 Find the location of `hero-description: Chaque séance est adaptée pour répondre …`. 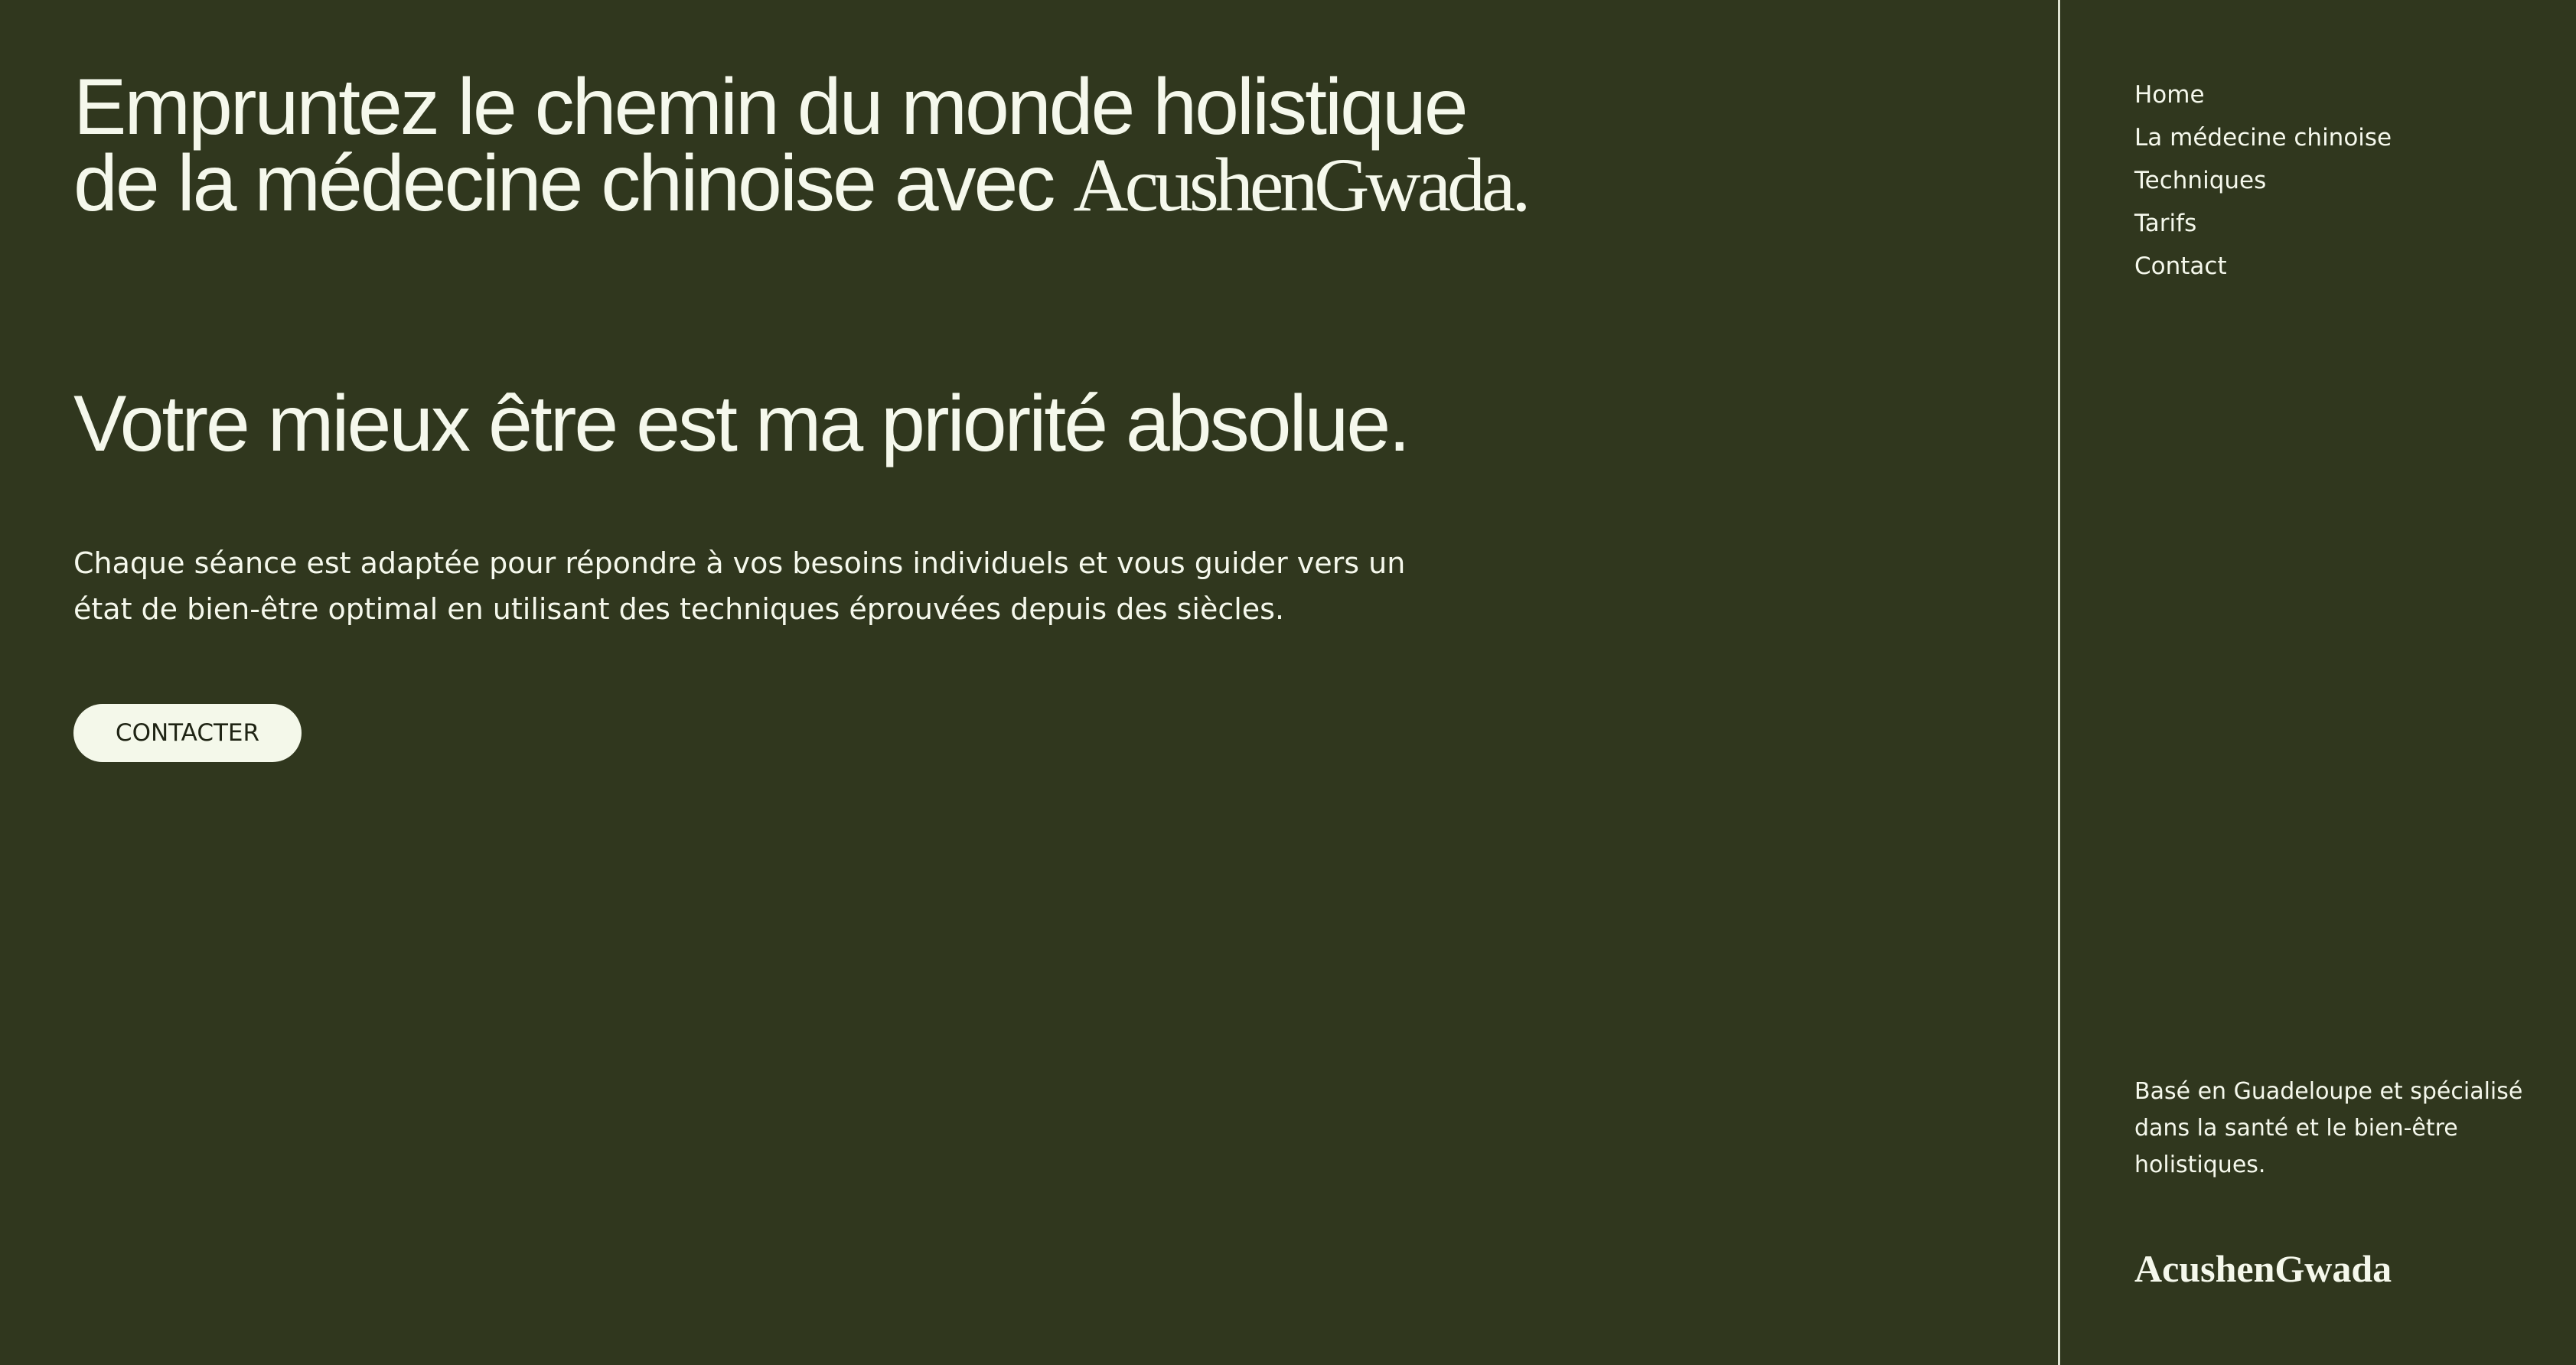

hero-description: Chaque séance est adaptée pour répondre … is located at coordinates (739, 586).